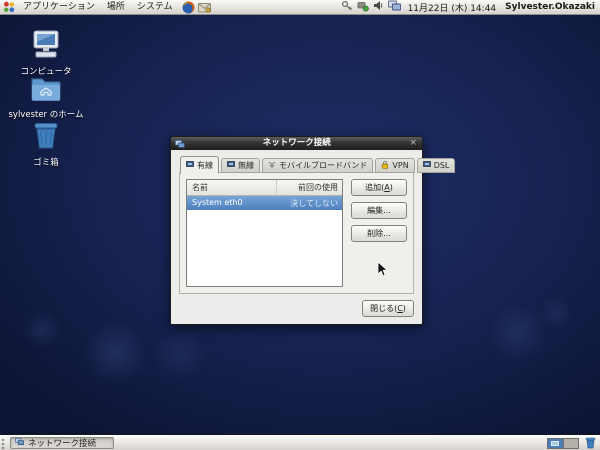 The image size is (600, 450). Describe the element at coordinates (391, 187) in the screenshot. I see `add-button-label-end: )` at that location.